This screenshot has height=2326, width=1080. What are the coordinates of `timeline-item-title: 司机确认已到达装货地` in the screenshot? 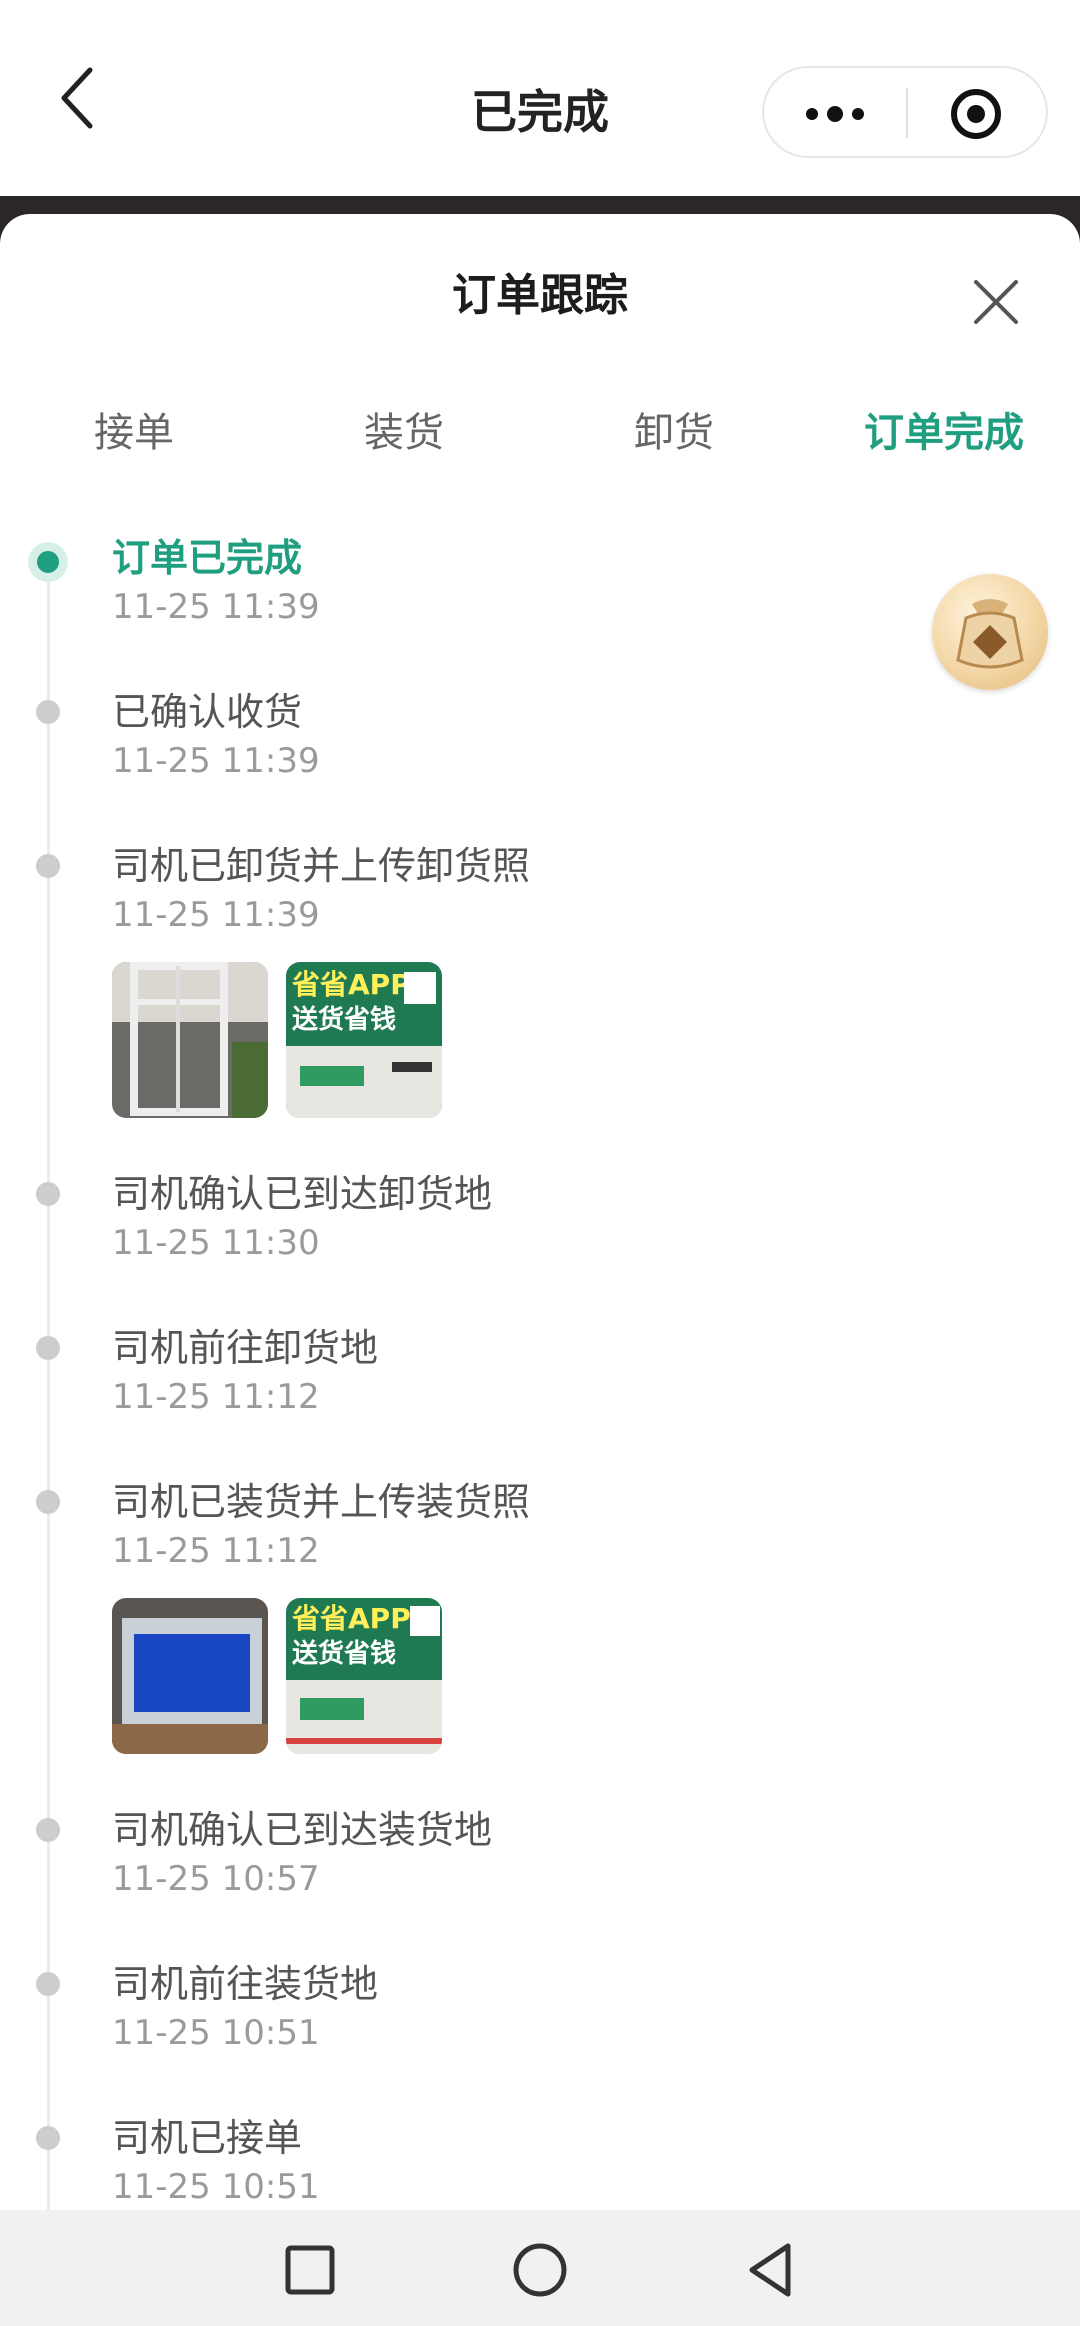 It's located at (302, 1830).